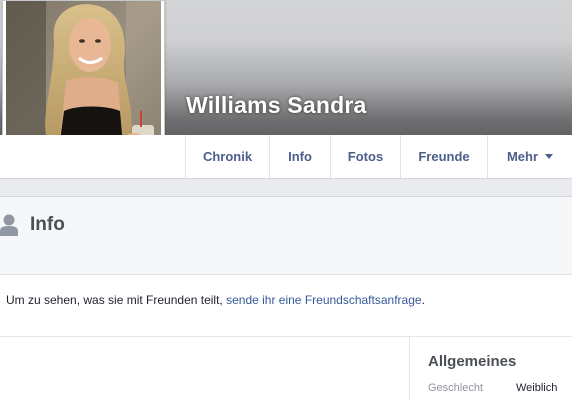 The width and height of the screenshot is (572, 401). What do you see at coordinates (47, 224) in the screenshot?
I see `info-title: Info` at bounding box center [47, 224].